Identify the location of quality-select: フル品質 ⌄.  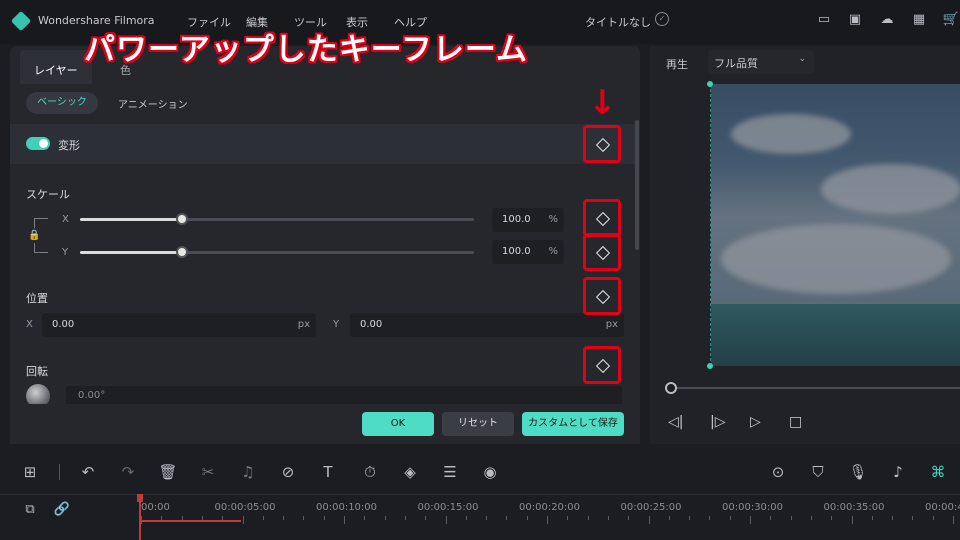
(761, 62).